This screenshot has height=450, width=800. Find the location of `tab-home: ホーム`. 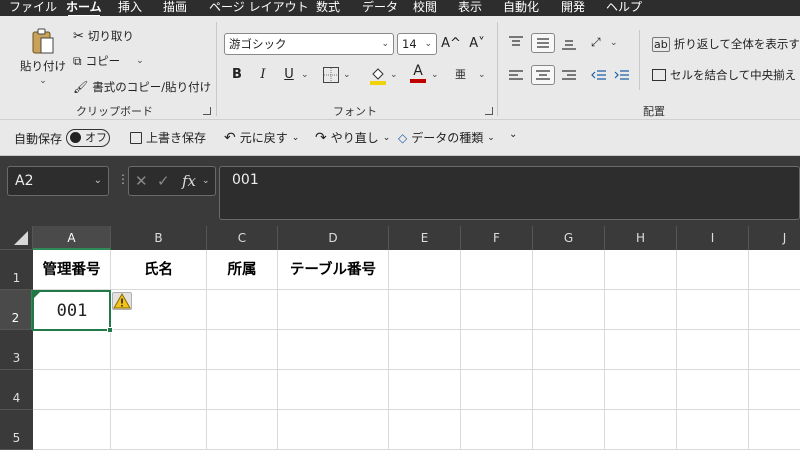

tab-home: ホーム is located at coordinates (84, 8).